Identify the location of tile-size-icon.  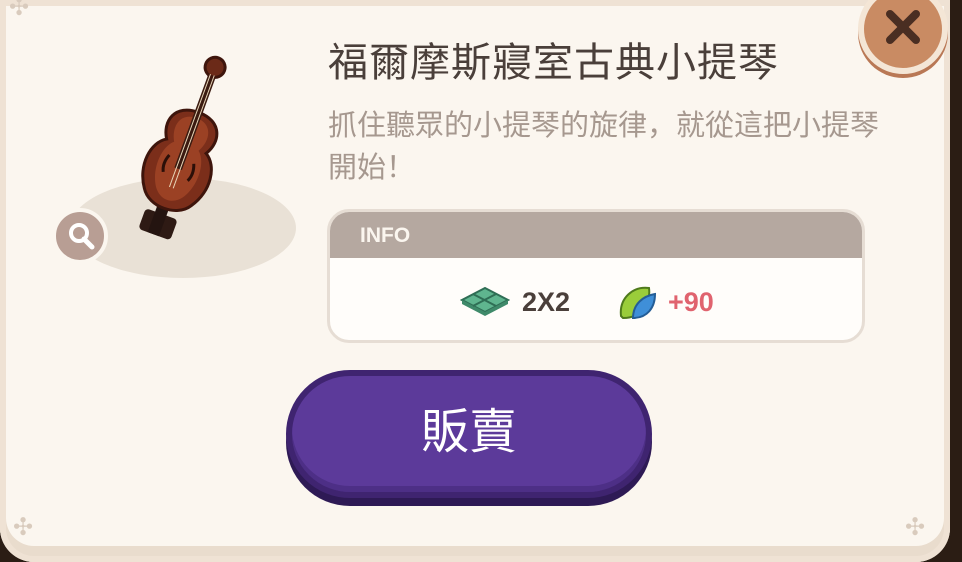
(485, 301).